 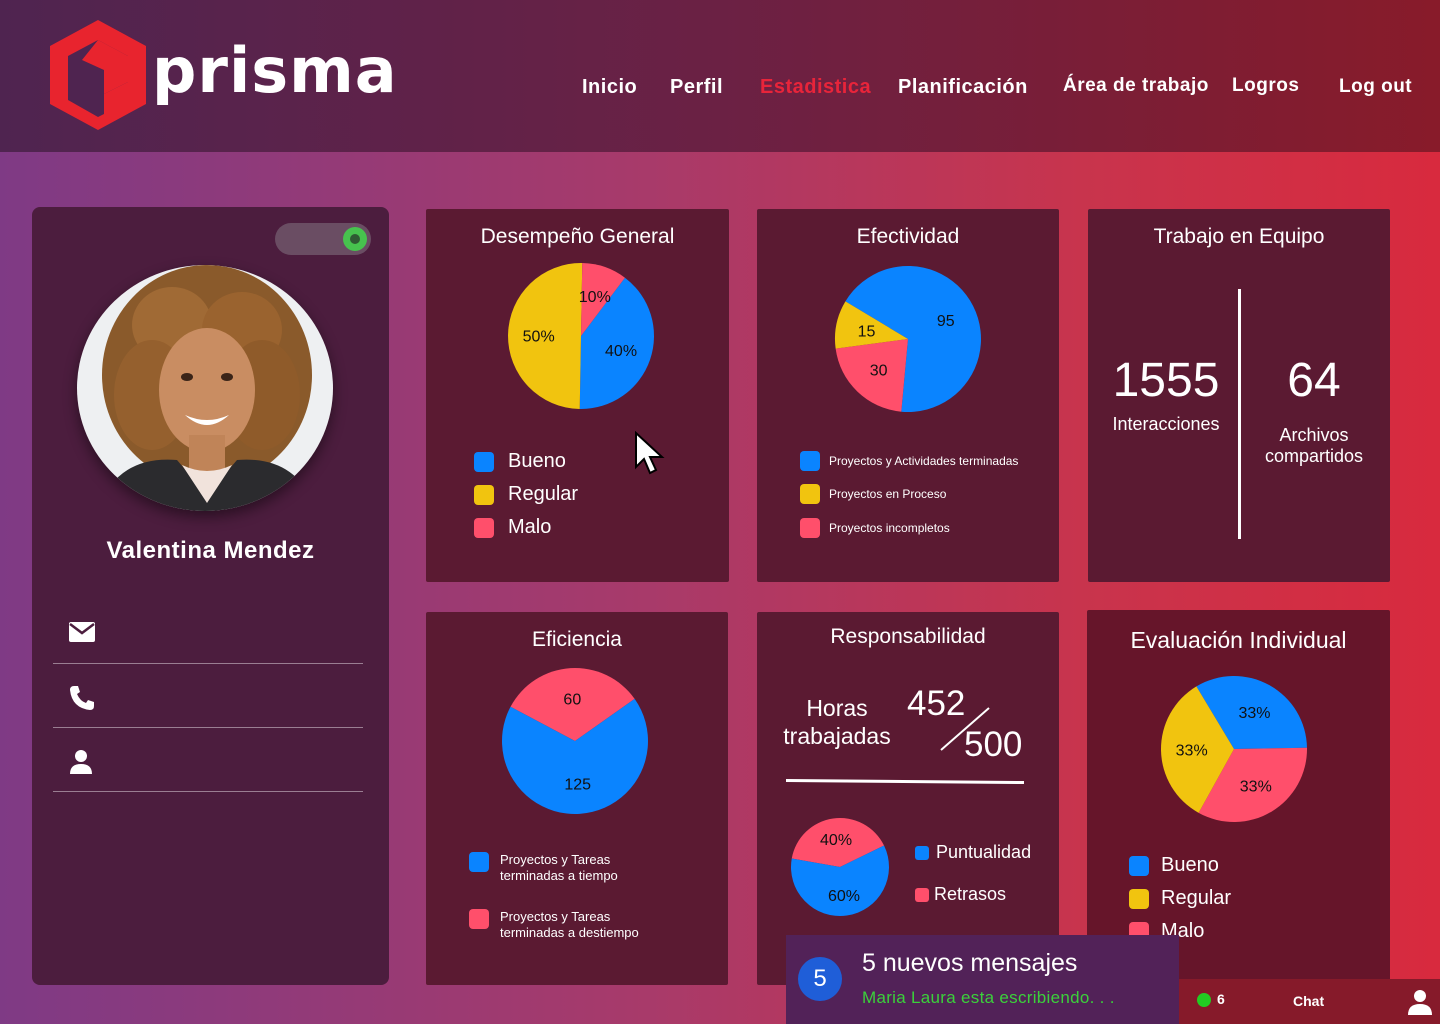 I want to click on legend-malo: Malo, so click(x=512, y=527).